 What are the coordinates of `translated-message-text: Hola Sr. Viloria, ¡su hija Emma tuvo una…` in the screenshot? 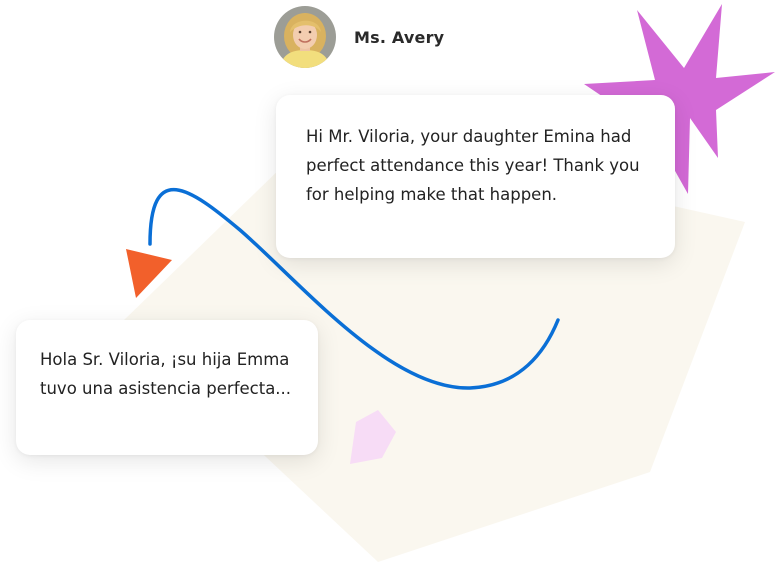 It's located at (166, 374).